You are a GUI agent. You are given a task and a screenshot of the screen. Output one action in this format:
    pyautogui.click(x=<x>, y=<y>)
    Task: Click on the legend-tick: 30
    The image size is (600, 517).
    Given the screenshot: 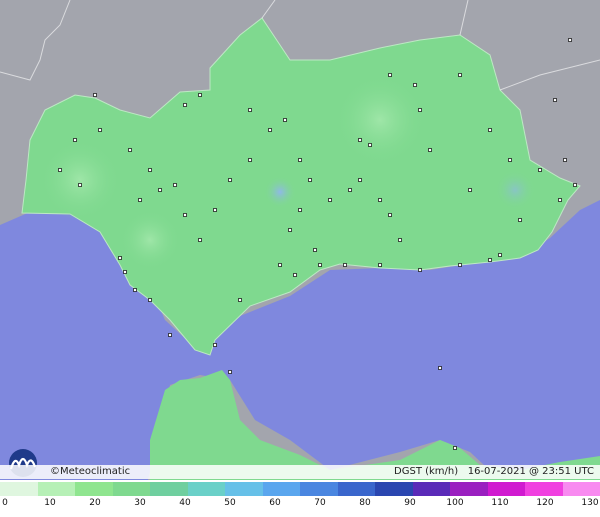 What is the action you would take?
    pyautogui.click(x=140, y=503)
    